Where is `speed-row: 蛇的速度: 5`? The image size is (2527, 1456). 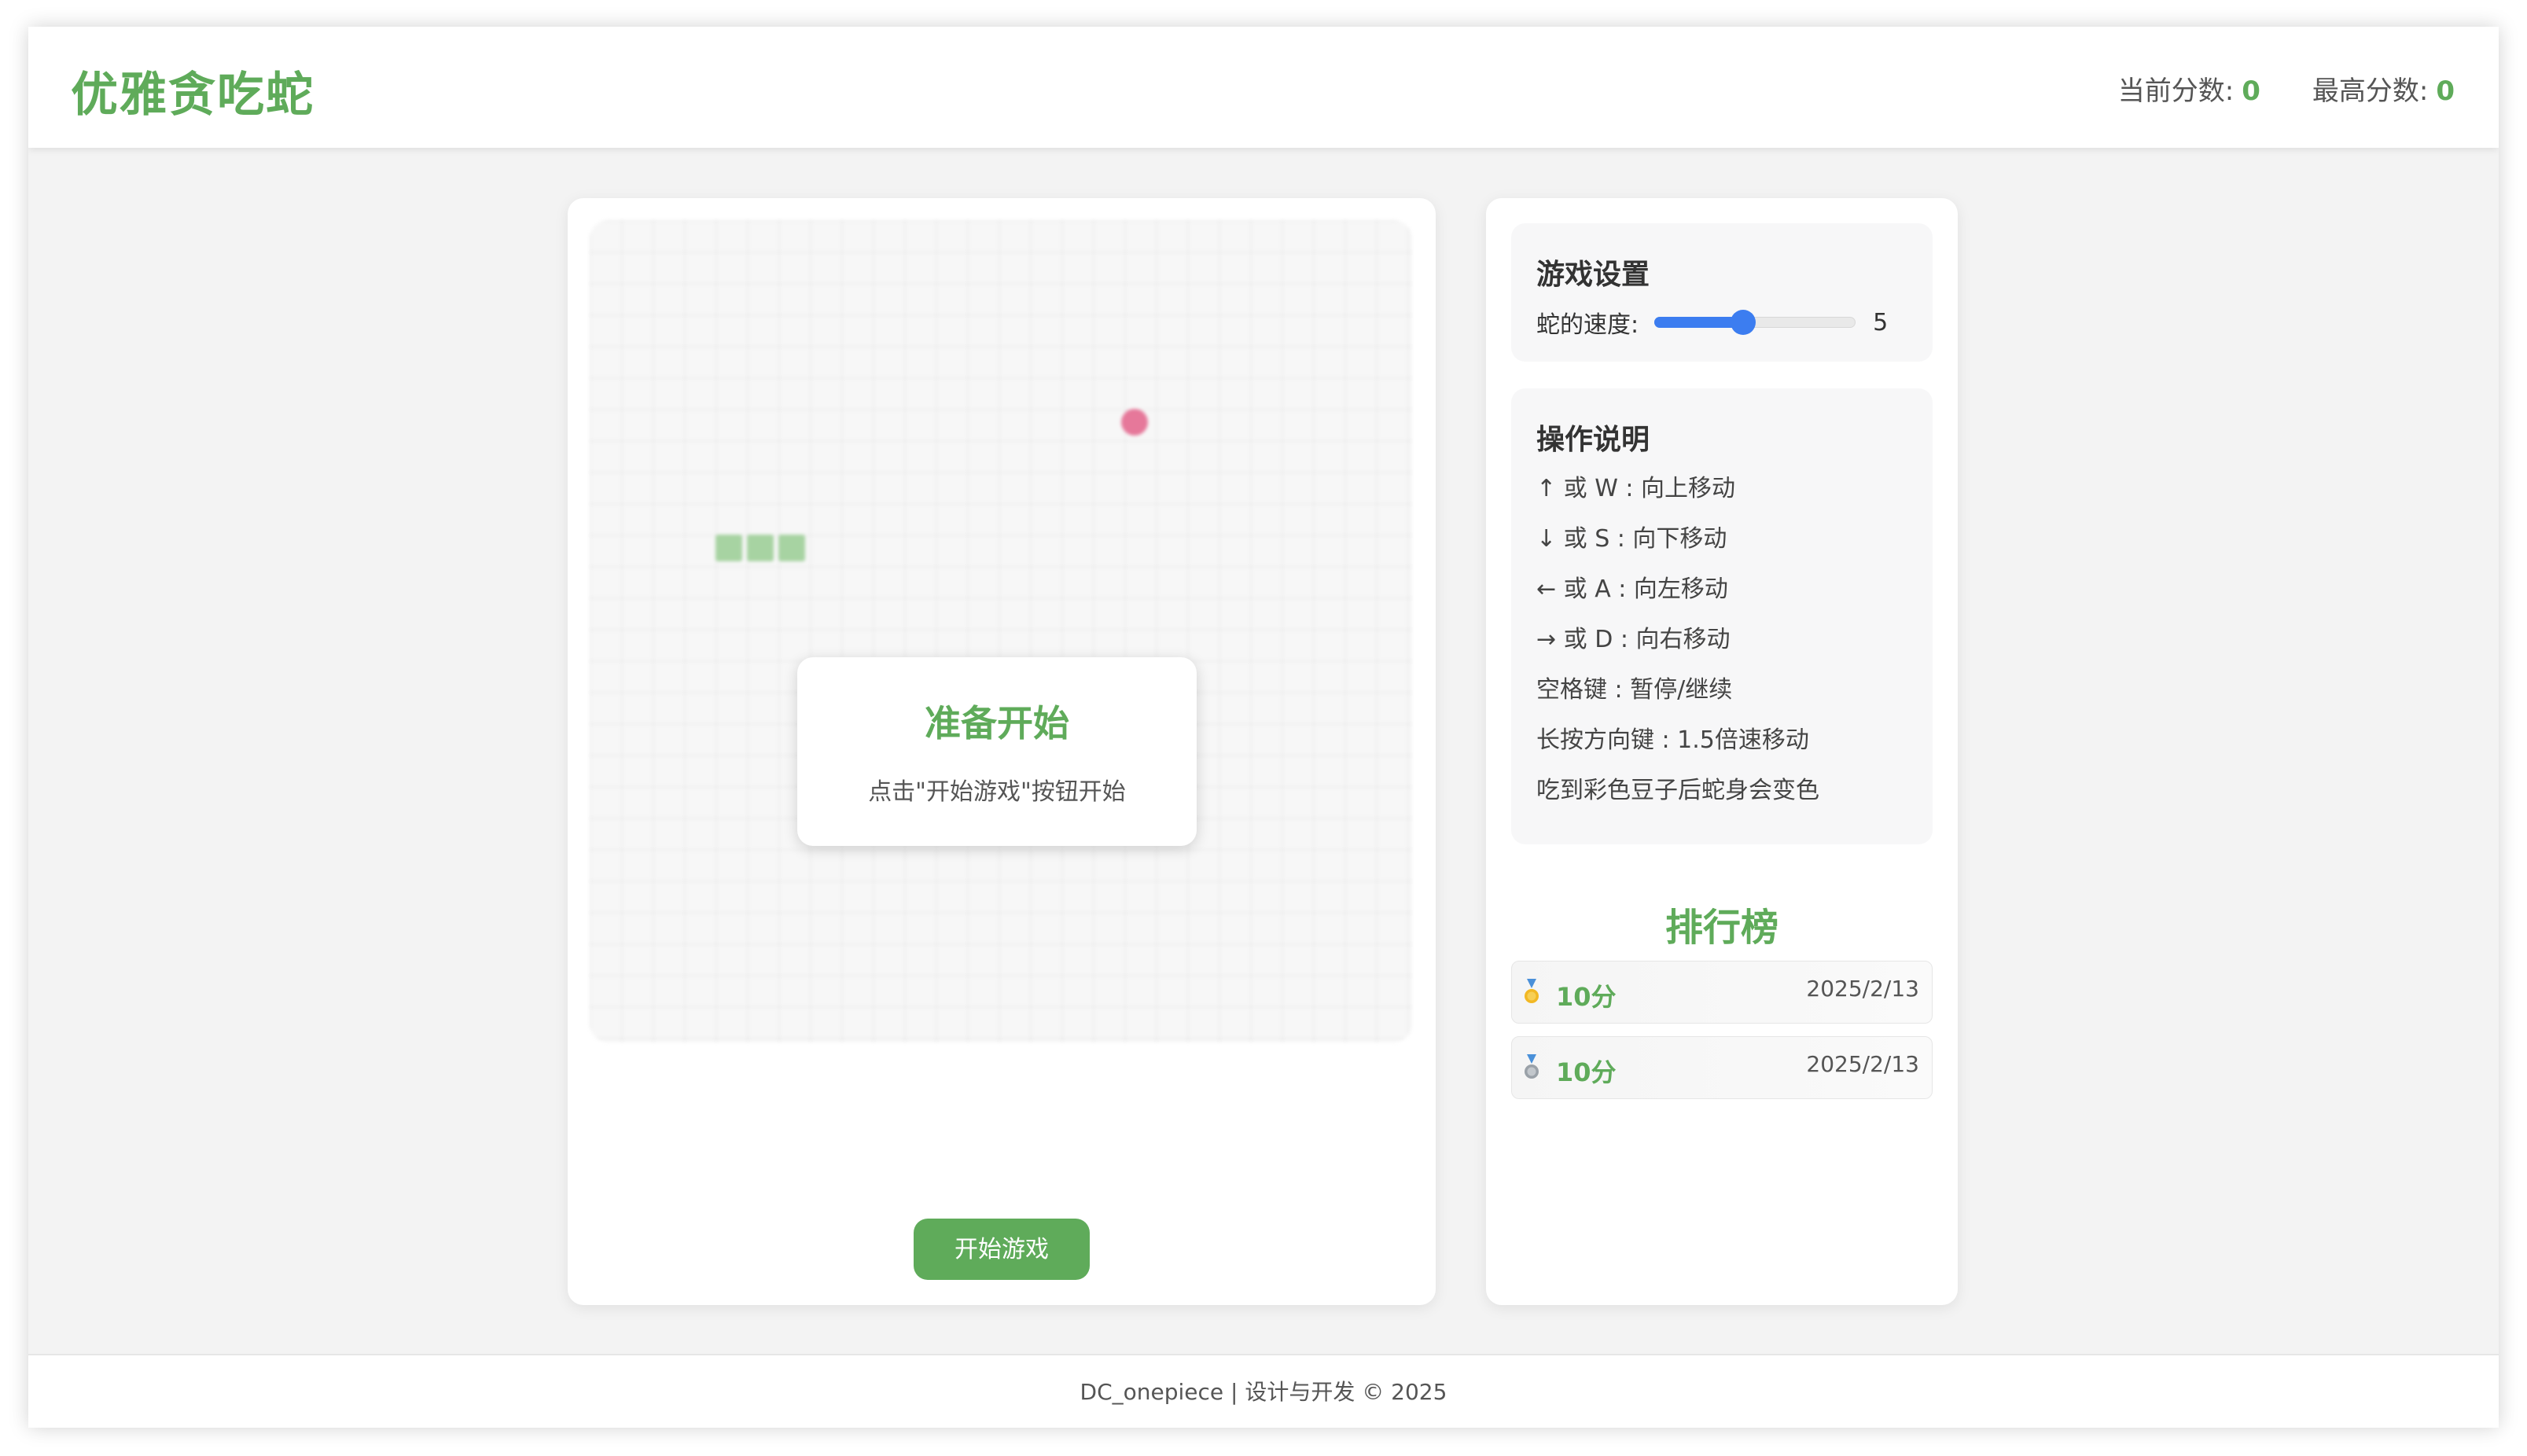 speed-row: 蛇的速度: 5 is located at coordinates (1712, 322).